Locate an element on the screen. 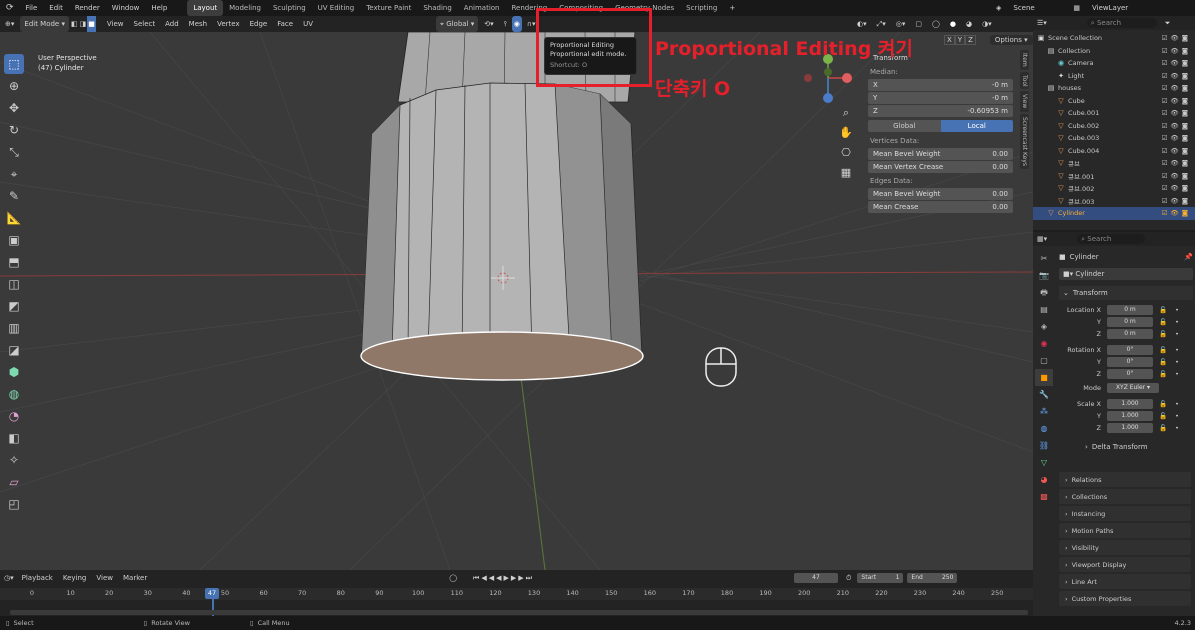 The height and width of the screenshot is (630, 1195). npanel-field: Mean Crease 0.00 is located at coordinates (940, 207).